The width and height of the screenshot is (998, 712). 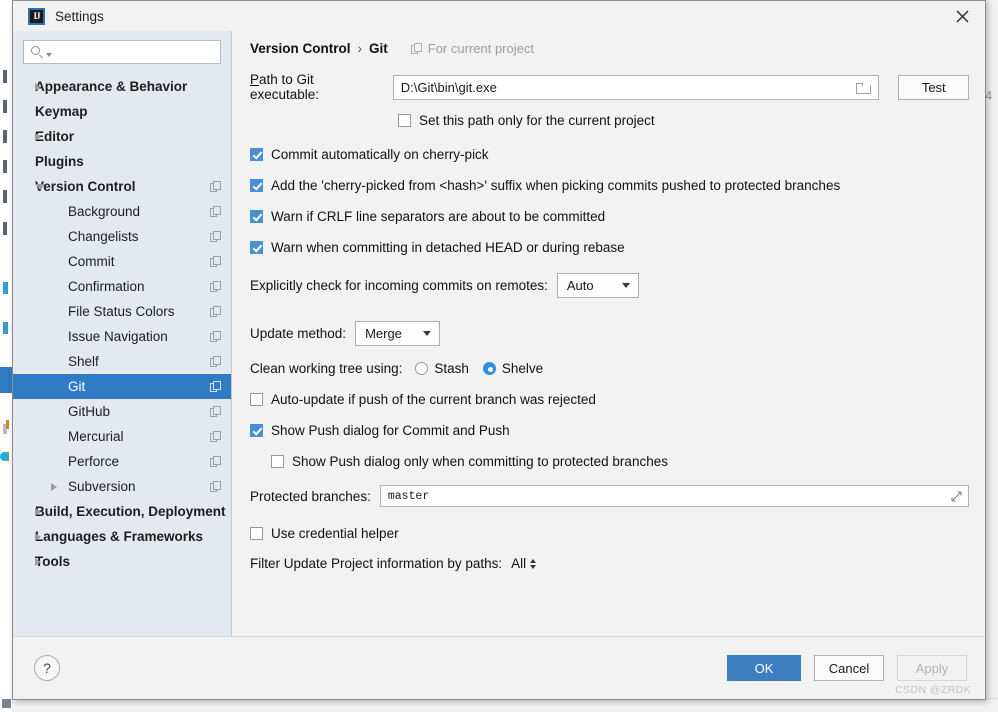 What do you see at coordinates (404, 120) in the screenshot?
I see `set-path-only-checkbox` at bounding box center [404, 120].